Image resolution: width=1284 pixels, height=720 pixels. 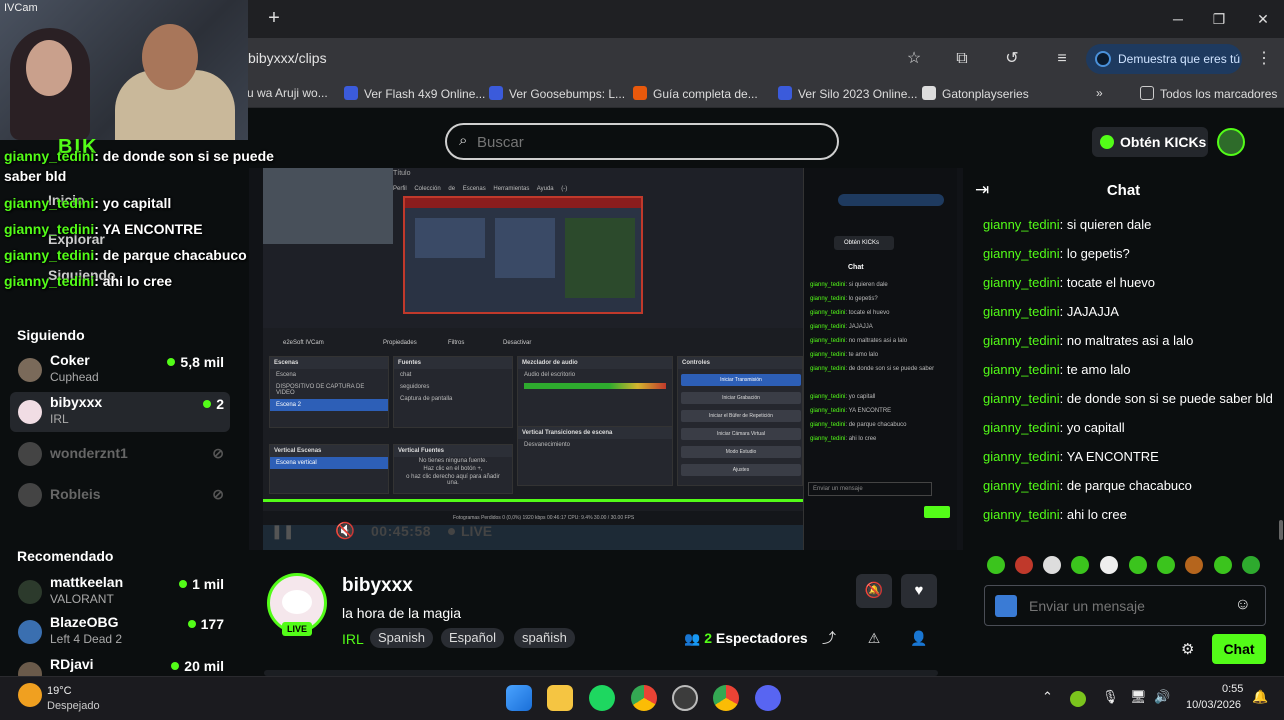 I want to click on stream-category-link: IRL, so click(x=353, y=639).